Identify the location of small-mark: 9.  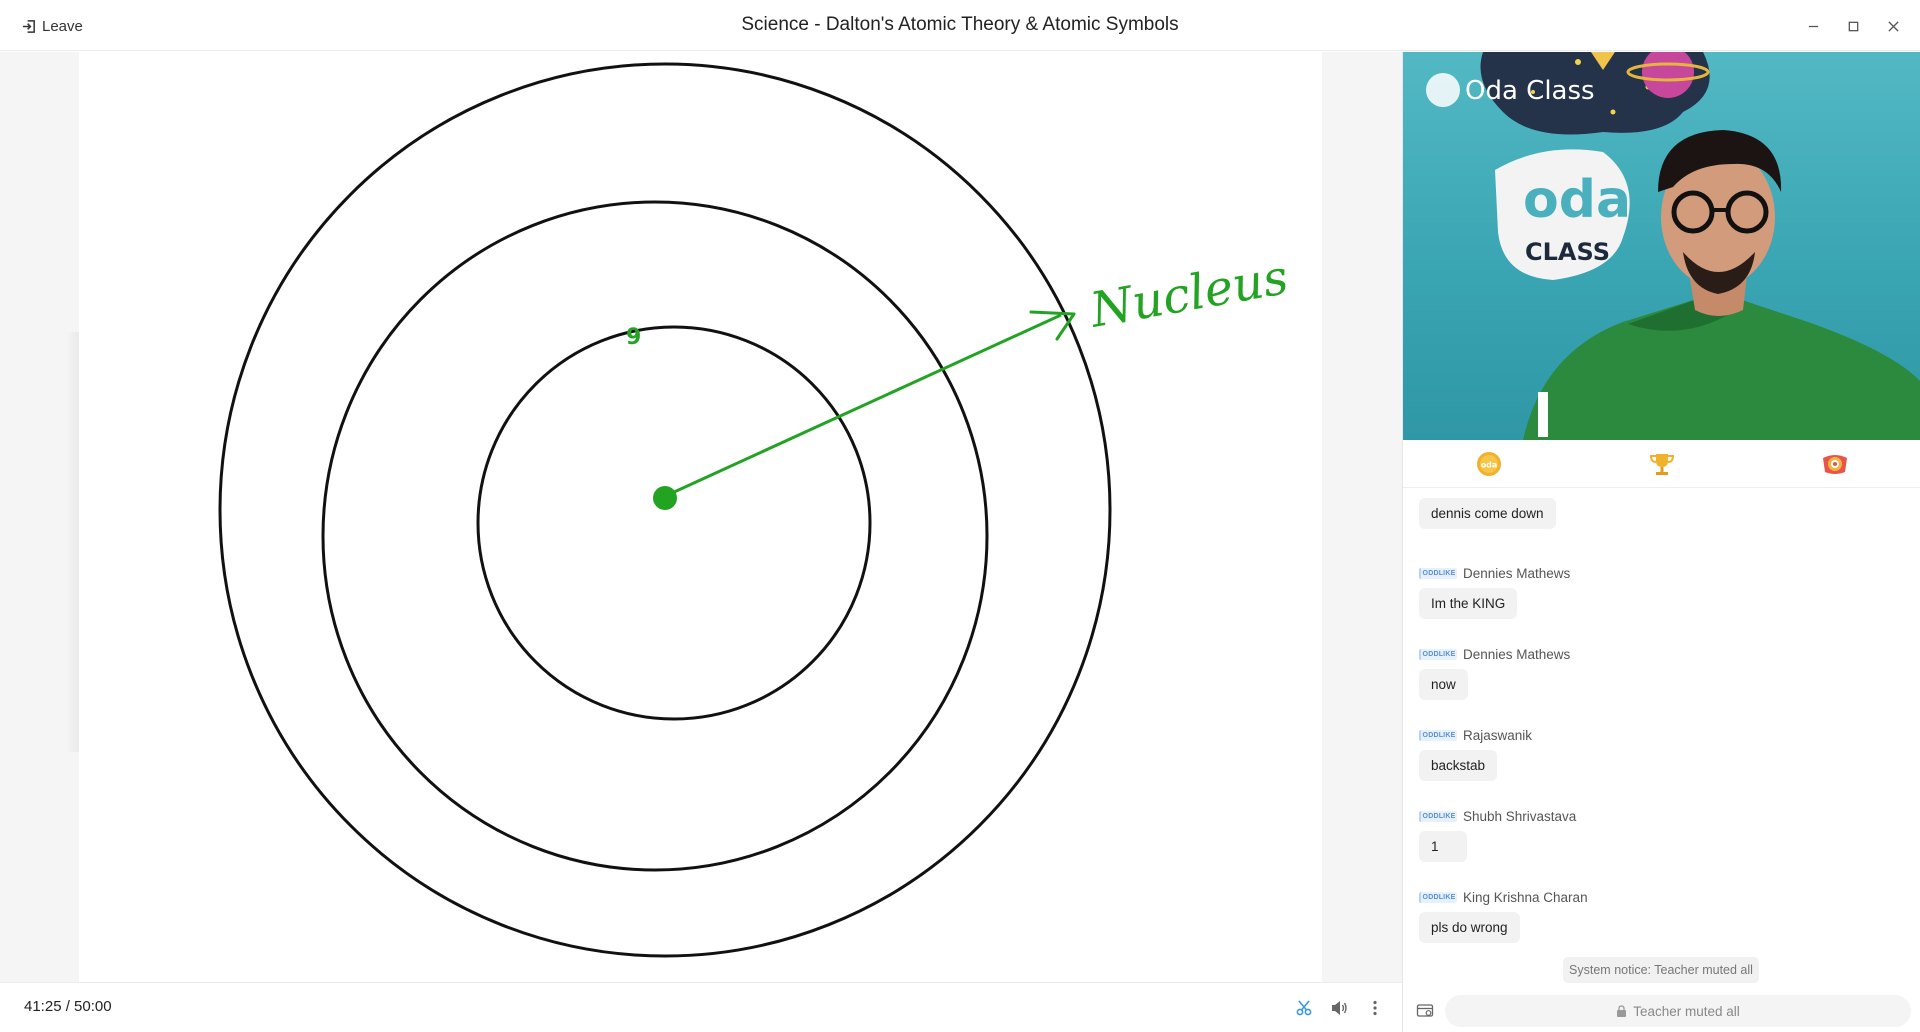
(633, 337).